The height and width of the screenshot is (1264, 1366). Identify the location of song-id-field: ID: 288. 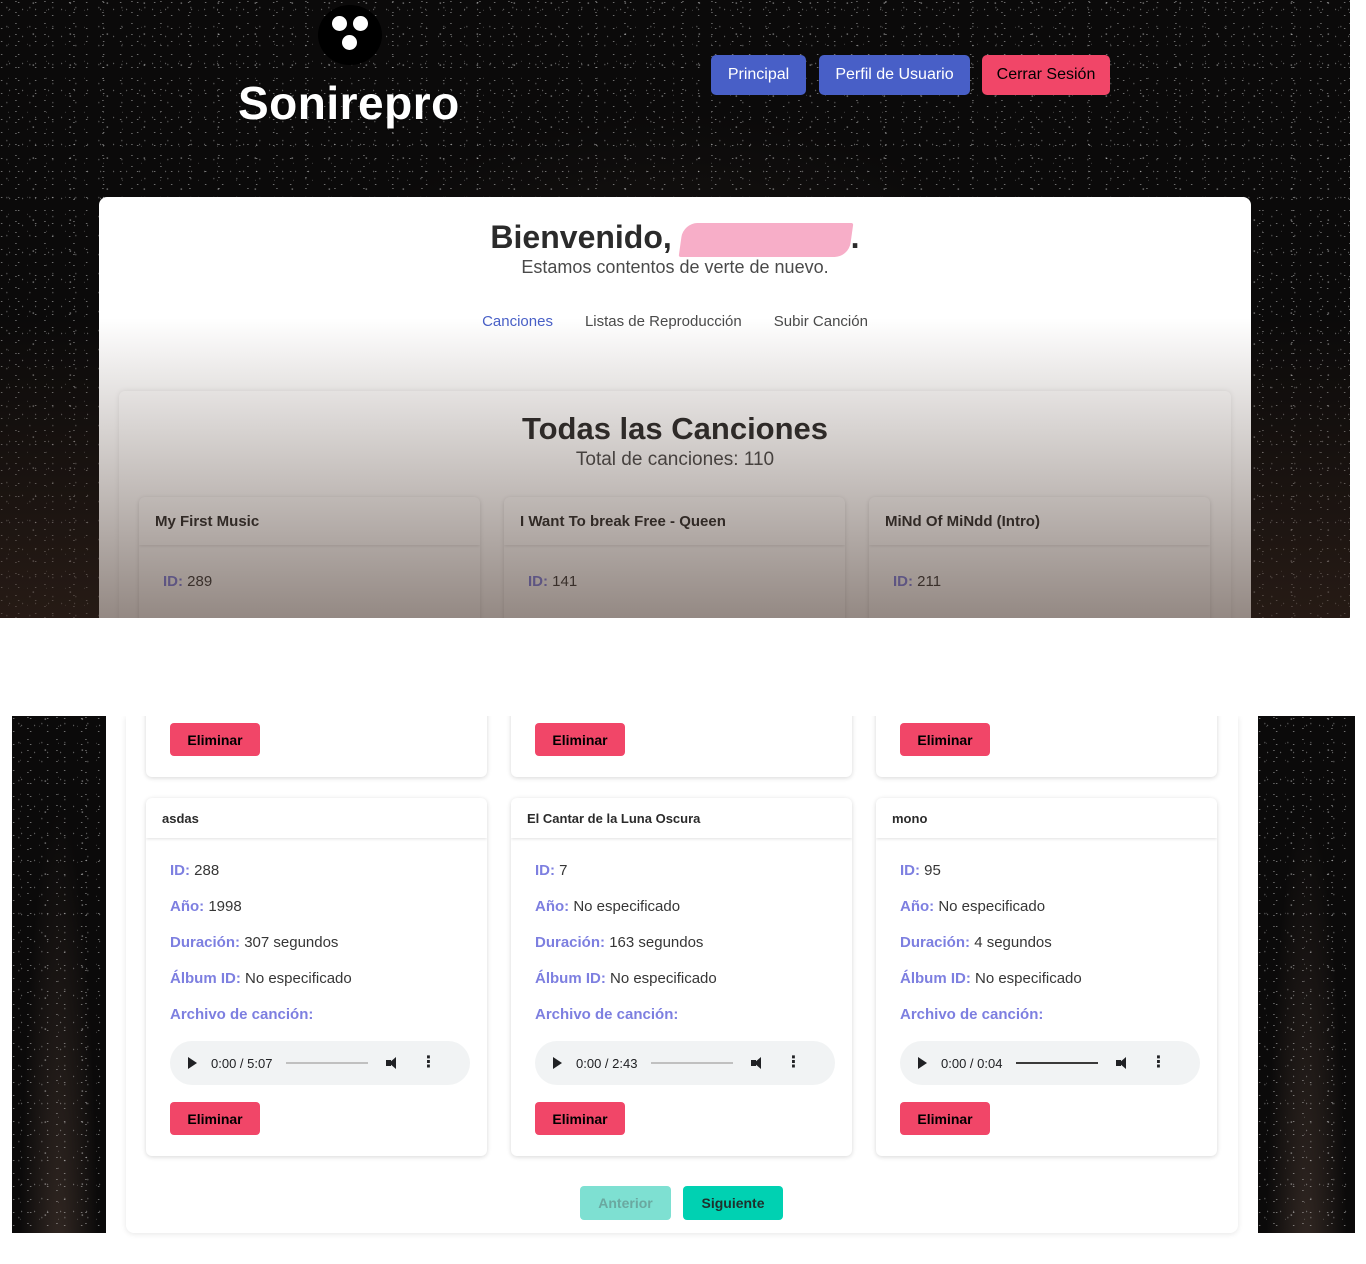
(194, 870).